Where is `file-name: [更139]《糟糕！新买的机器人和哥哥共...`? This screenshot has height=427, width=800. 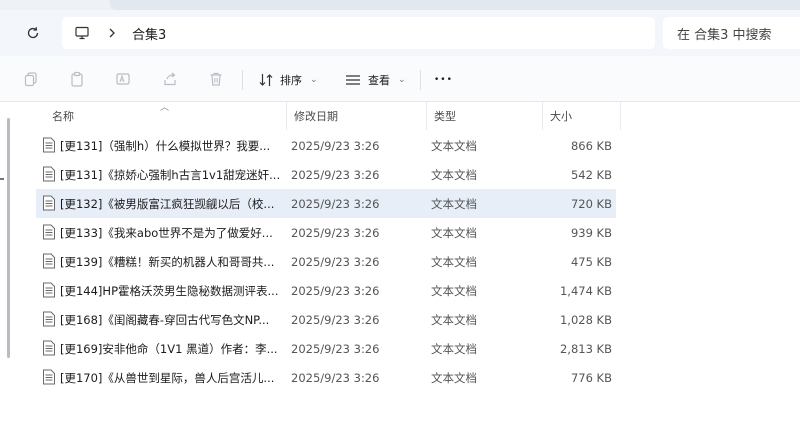 file-name: [更139]《糟糕！新买的机器人和哥哥共... is located at coordinates (167, 261).